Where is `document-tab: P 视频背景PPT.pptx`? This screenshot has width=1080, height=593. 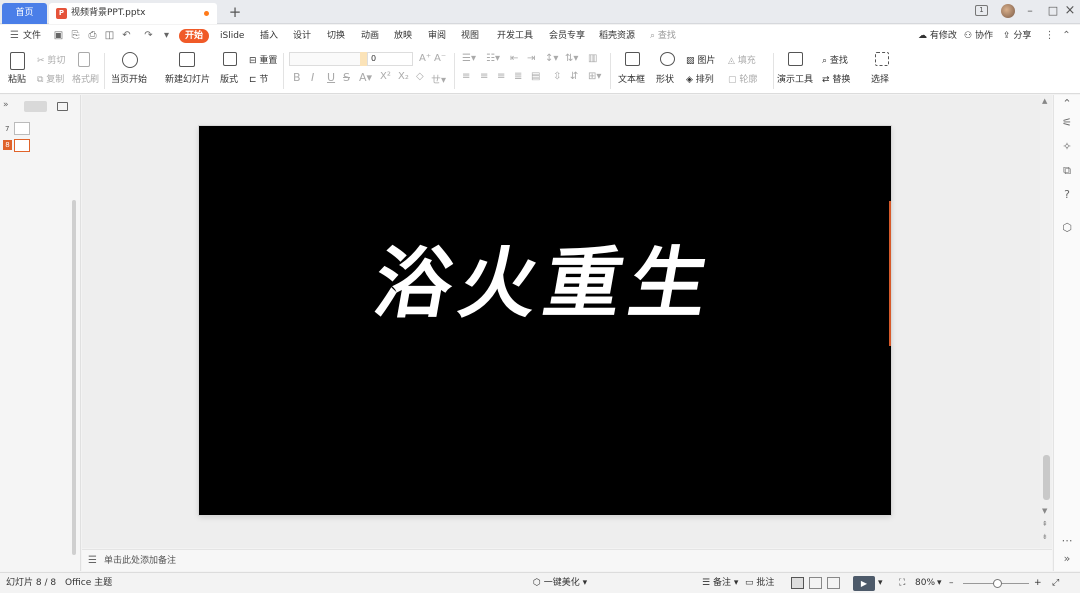
document-tab: P 视频背景PPT.pptx is located at coordinates (133, 13).